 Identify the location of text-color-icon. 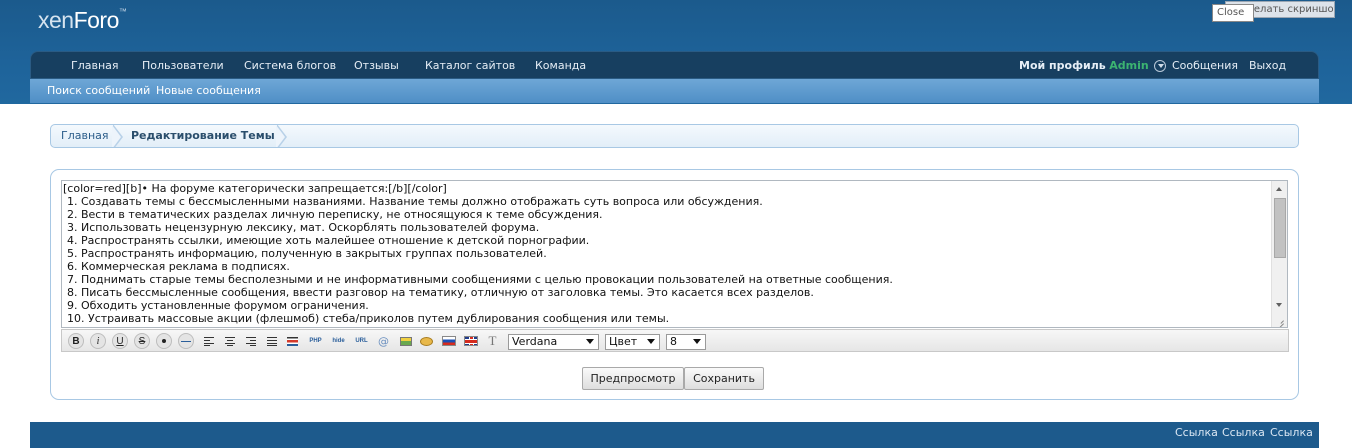
(292, 341).